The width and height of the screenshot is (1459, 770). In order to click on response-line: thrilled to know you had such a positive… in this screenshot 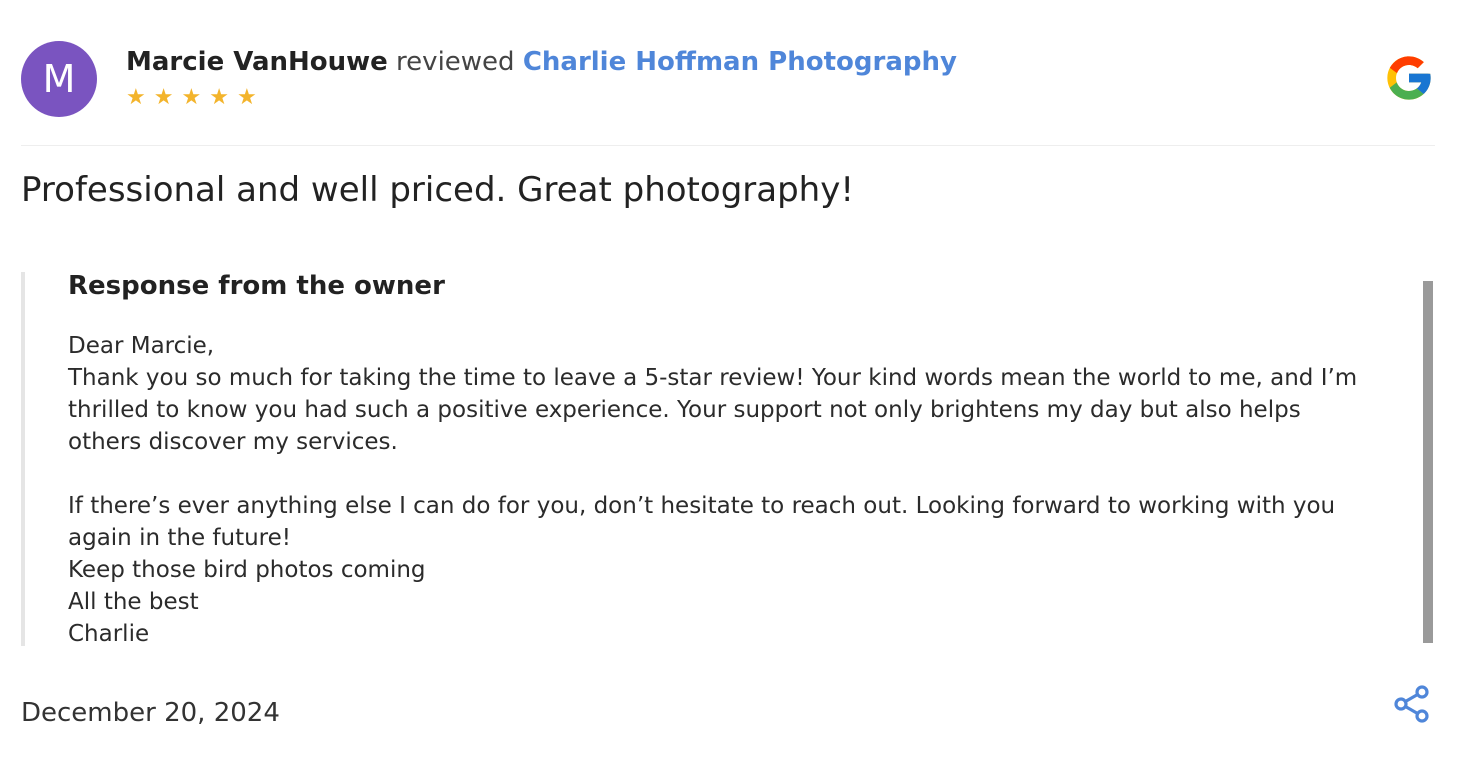, I will do `click(684, 410)`.